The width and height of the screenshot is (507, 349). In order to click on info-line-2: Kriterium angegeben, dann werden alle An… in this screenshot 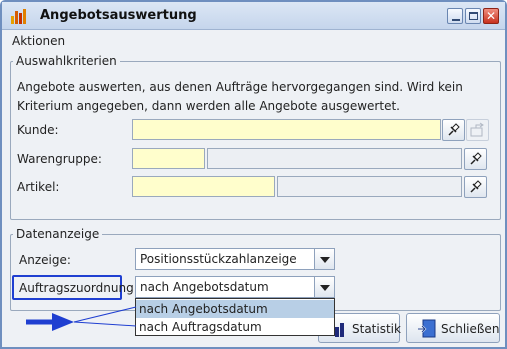, I will do `click(208, 106)`.